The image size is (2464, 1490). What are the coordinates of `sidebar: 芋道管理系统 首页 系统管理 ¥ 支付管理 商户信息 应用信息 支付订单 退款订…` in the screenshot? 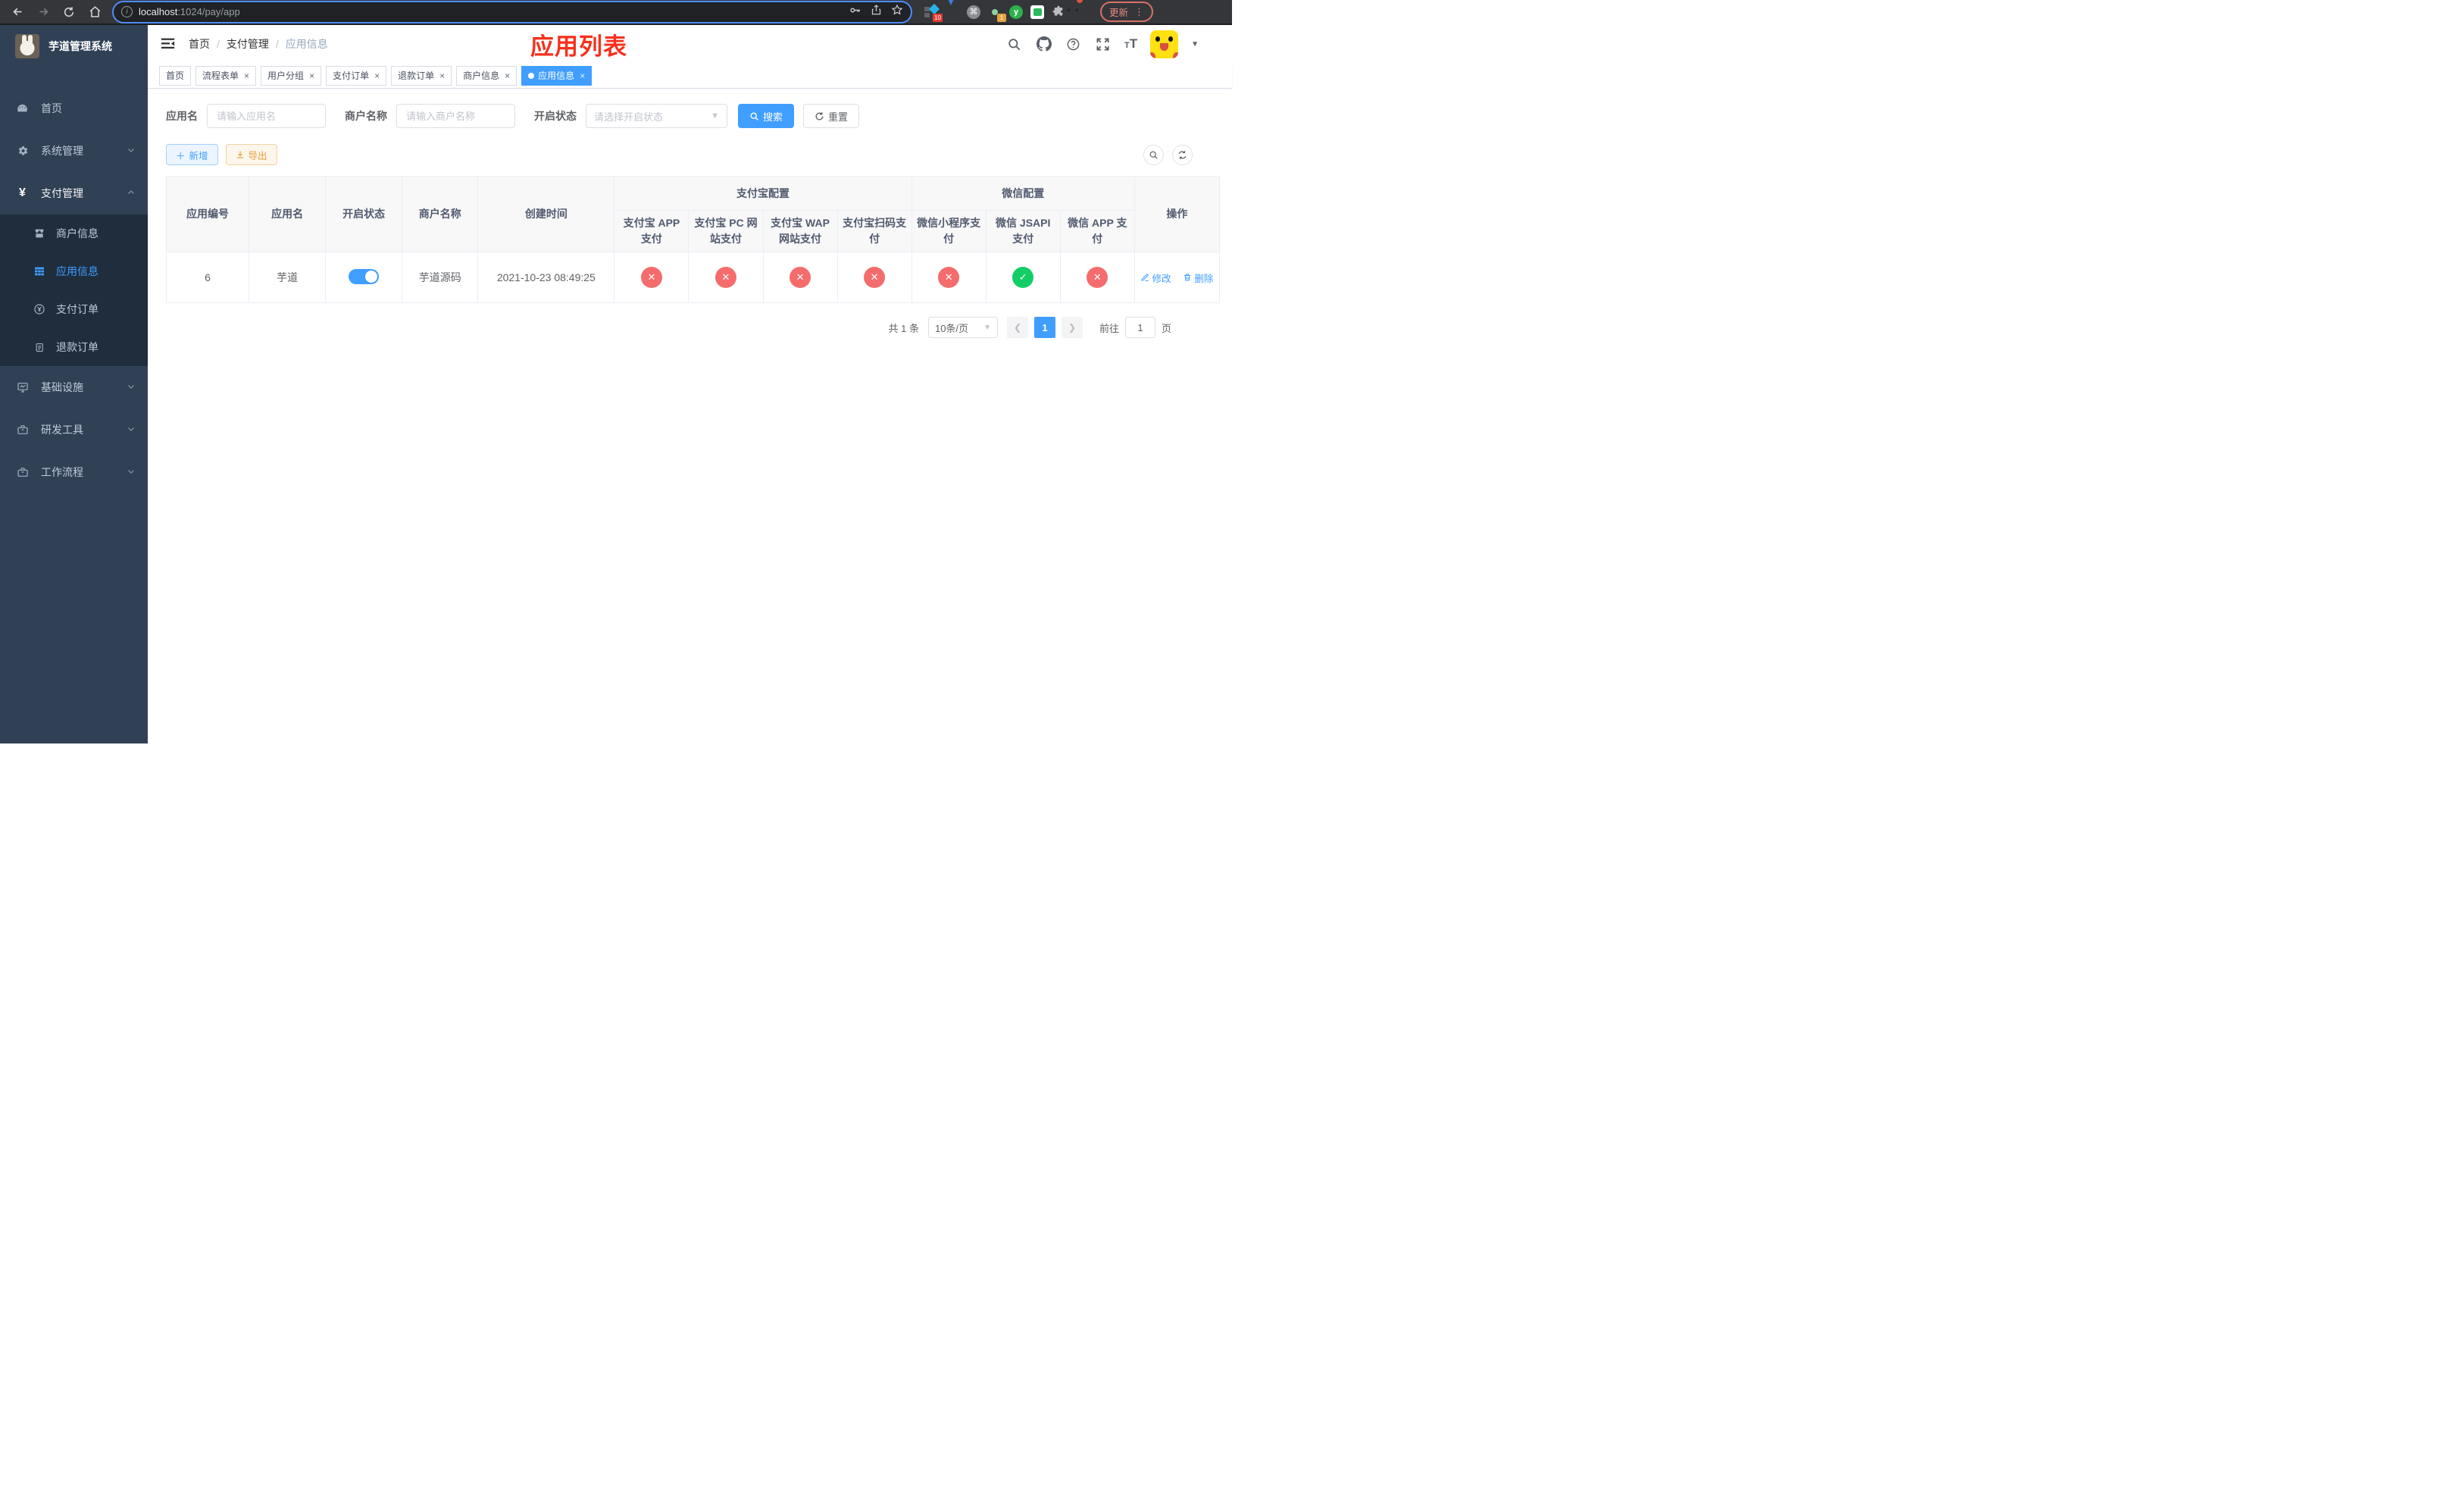 It's located at (74, 384).